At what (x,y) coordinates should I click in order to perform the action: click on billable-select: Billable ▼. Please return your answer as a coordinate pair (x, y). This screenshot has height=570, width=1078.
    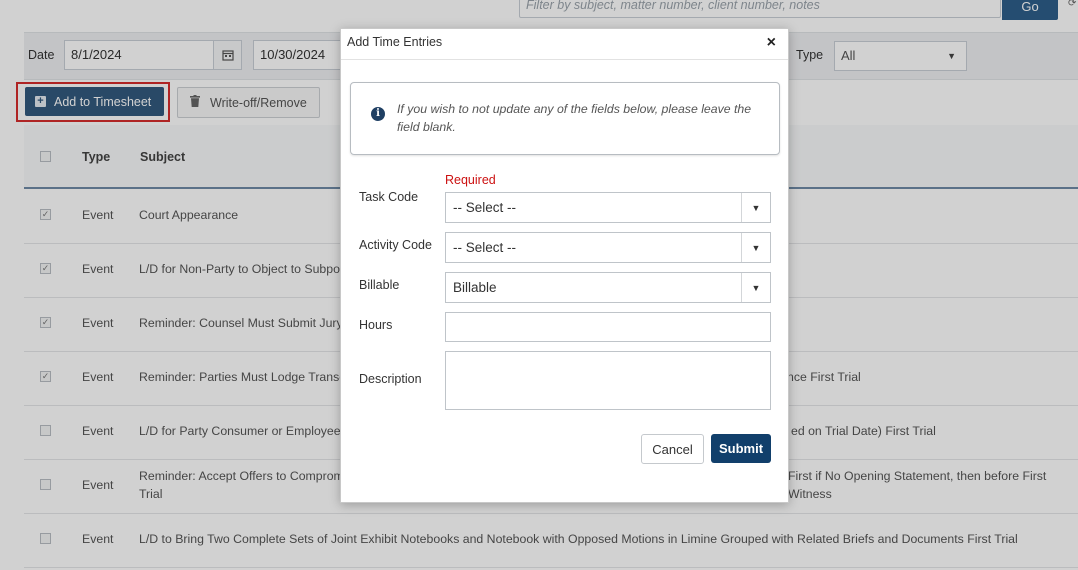
    Looking at the image, I should click on (608, 287).